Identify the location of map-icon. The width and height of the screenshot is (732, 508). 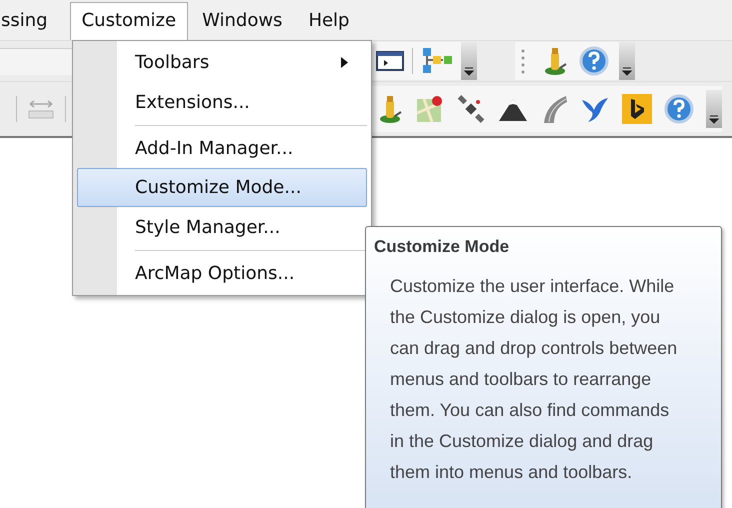
(430, 109).